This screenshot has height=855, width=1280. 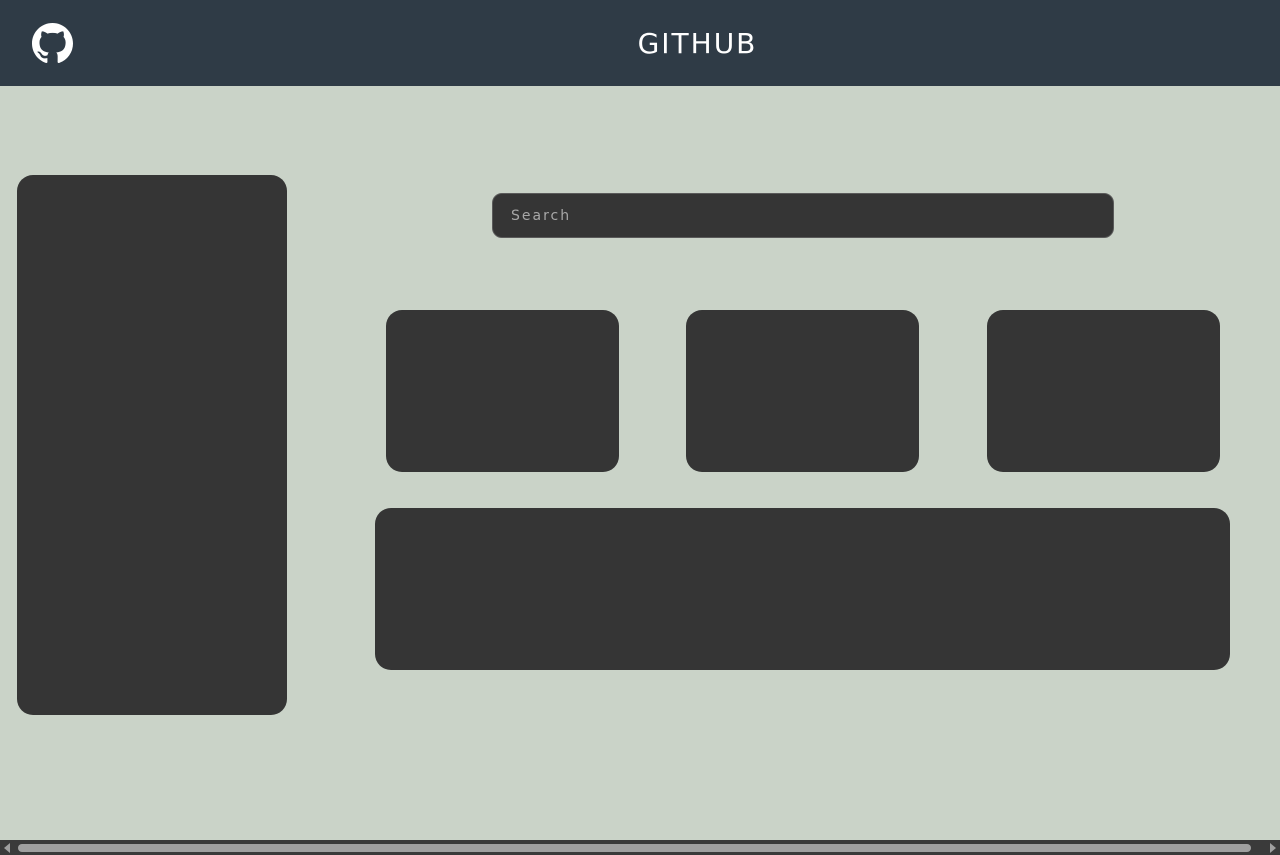 I want to click on repositories-panel, so click(x=802, y=589).